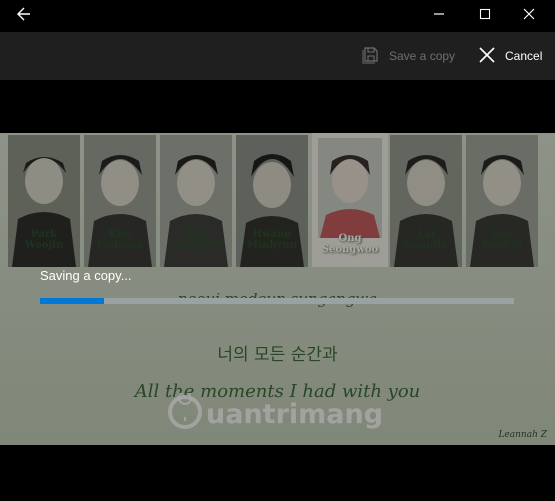  Describe the element at coordinates (277, 16) in the screenshot. I see `title-bar` at that location.